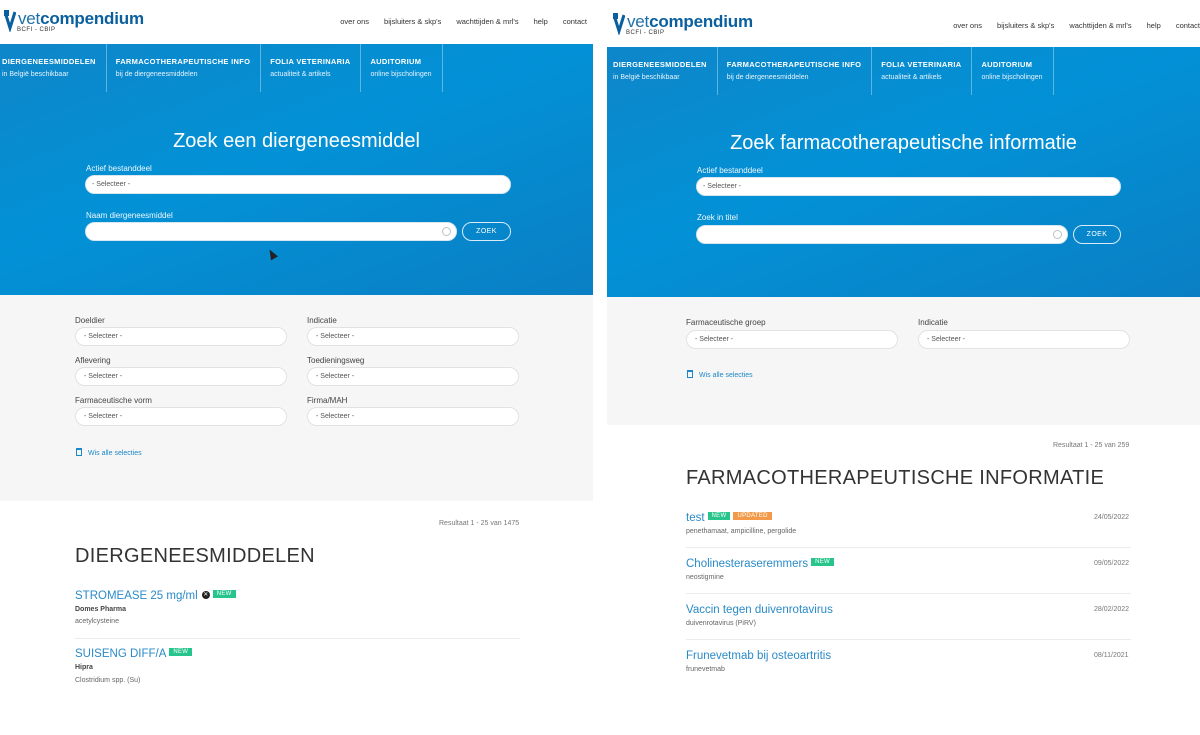 This screenshot has height=735, width=1200. What do you see at coordinates (129, 215) in the screenshot?
I see `product-name-label: Naam diergeneesmiddel` at bounding box center [129, 215].